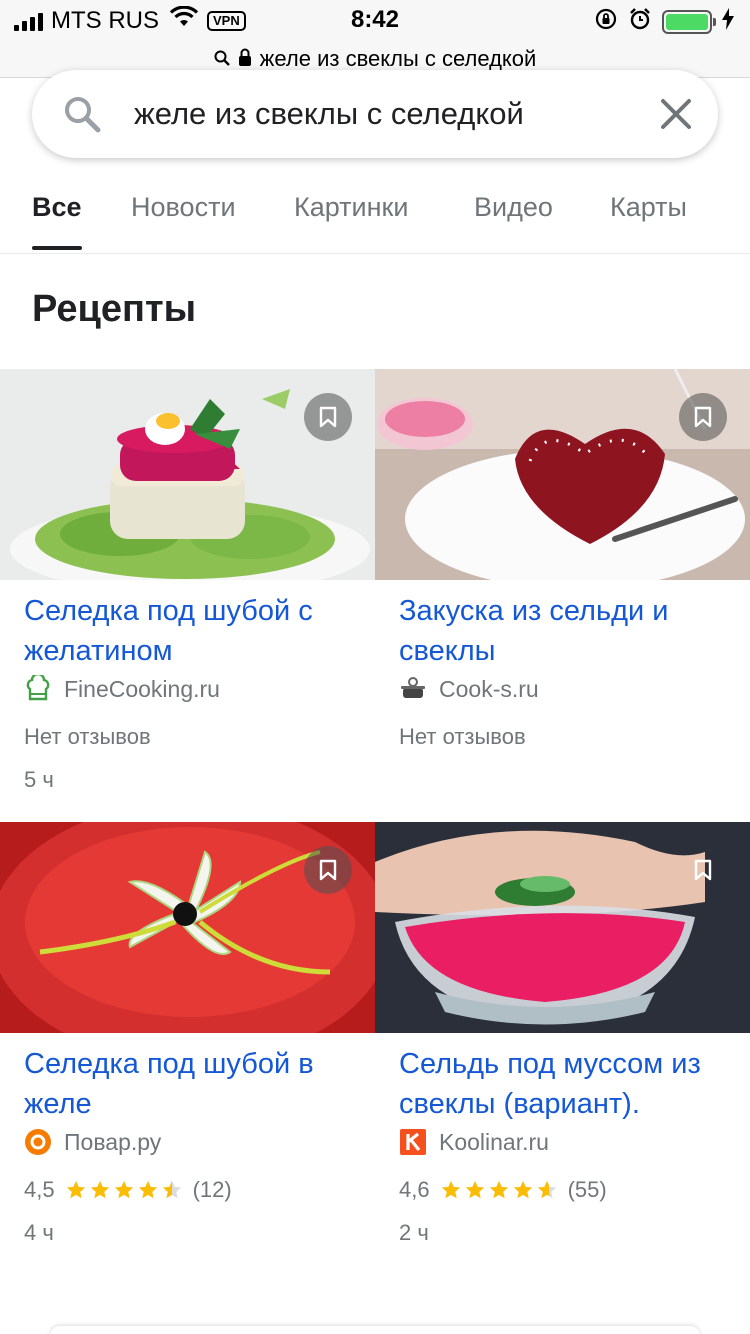 The height and width of the screenshot is (1334, 750). I want to click on cook-time: 4 ч, so click(39, 1232).